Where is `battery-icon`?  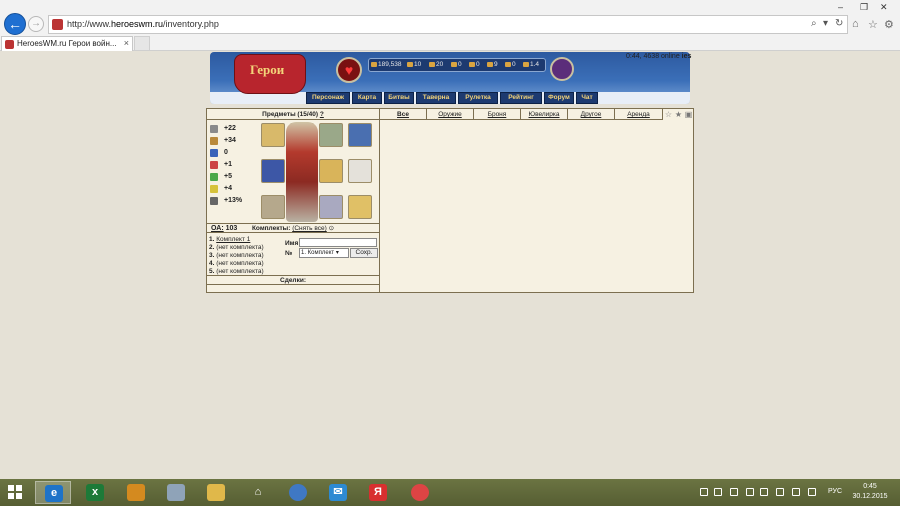
battery-icon is located at coordinates (796, 492).